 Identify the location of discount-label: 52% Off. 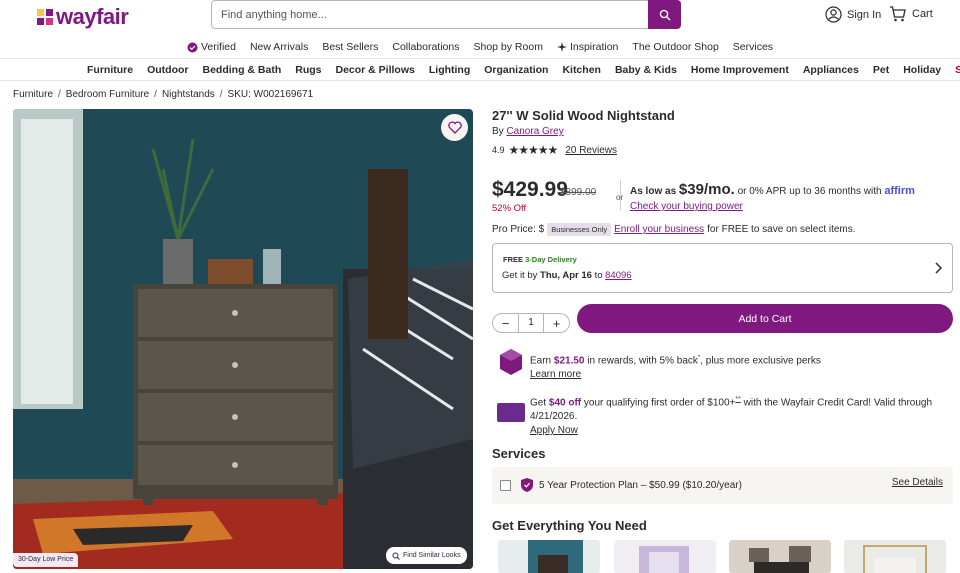
(509, 208).